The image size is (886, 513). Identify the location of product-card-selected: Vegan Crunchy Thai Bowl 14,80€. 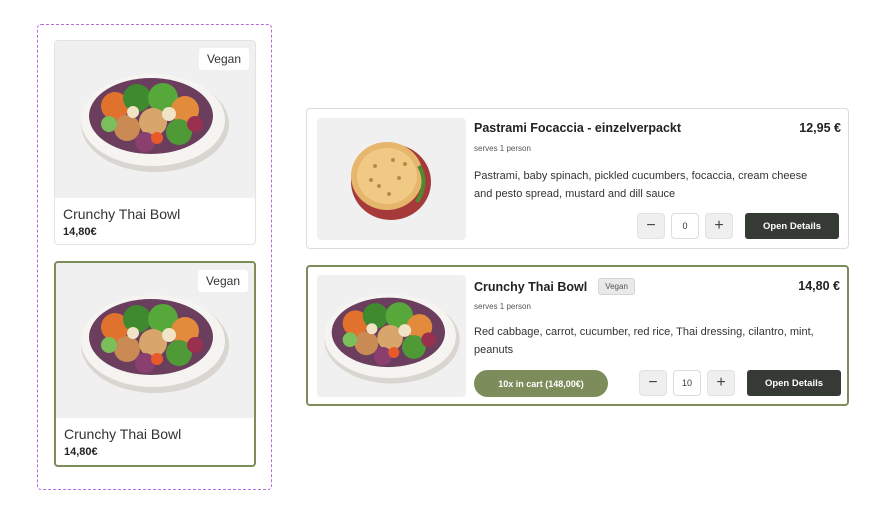
(155, 364).